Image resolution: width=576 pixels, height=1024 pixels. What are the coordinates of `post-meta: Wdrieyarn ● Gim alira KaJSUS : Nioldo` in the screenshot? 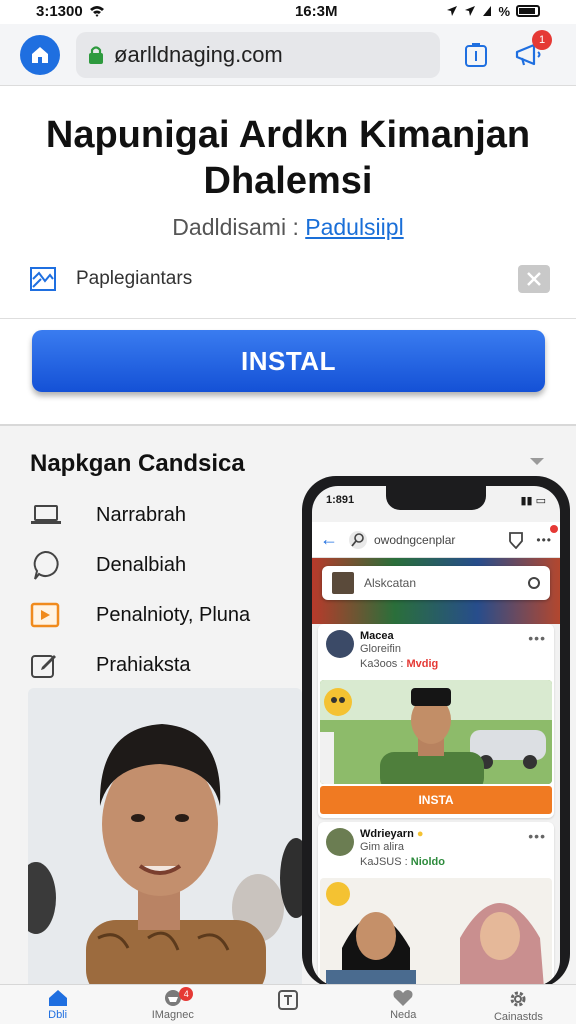 It's located at (441, 848).